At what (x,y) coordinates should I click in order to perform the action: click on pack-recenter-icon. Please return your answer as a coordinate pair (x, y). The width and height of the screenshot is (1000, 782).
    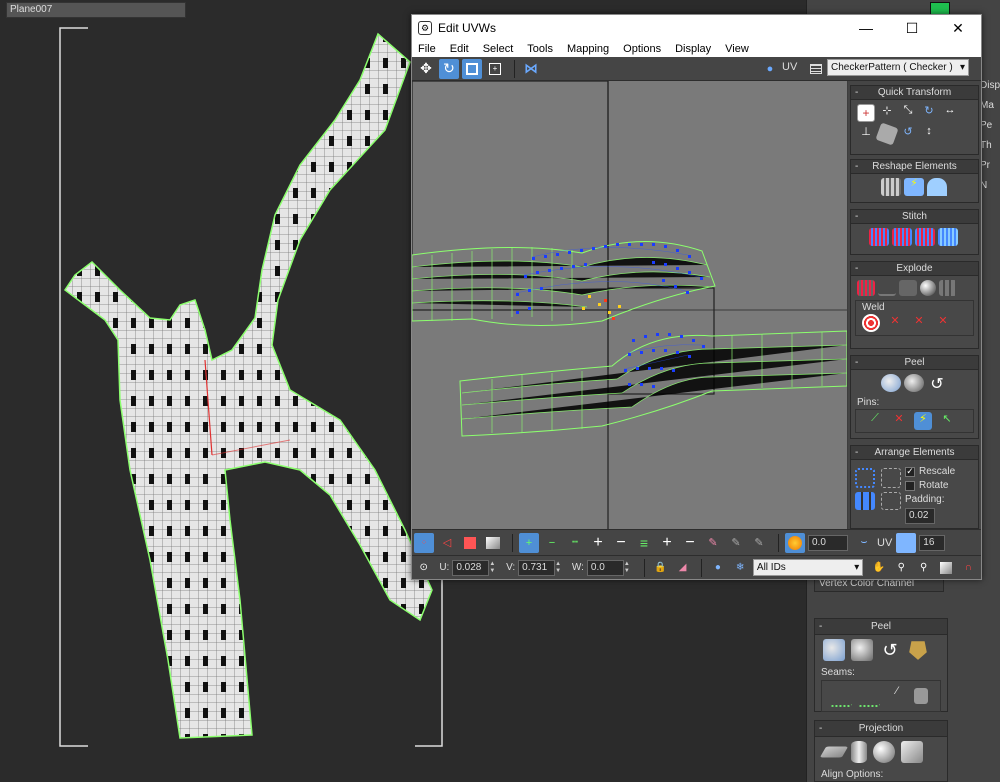
    Looking at the image, I should click on (891, 501).